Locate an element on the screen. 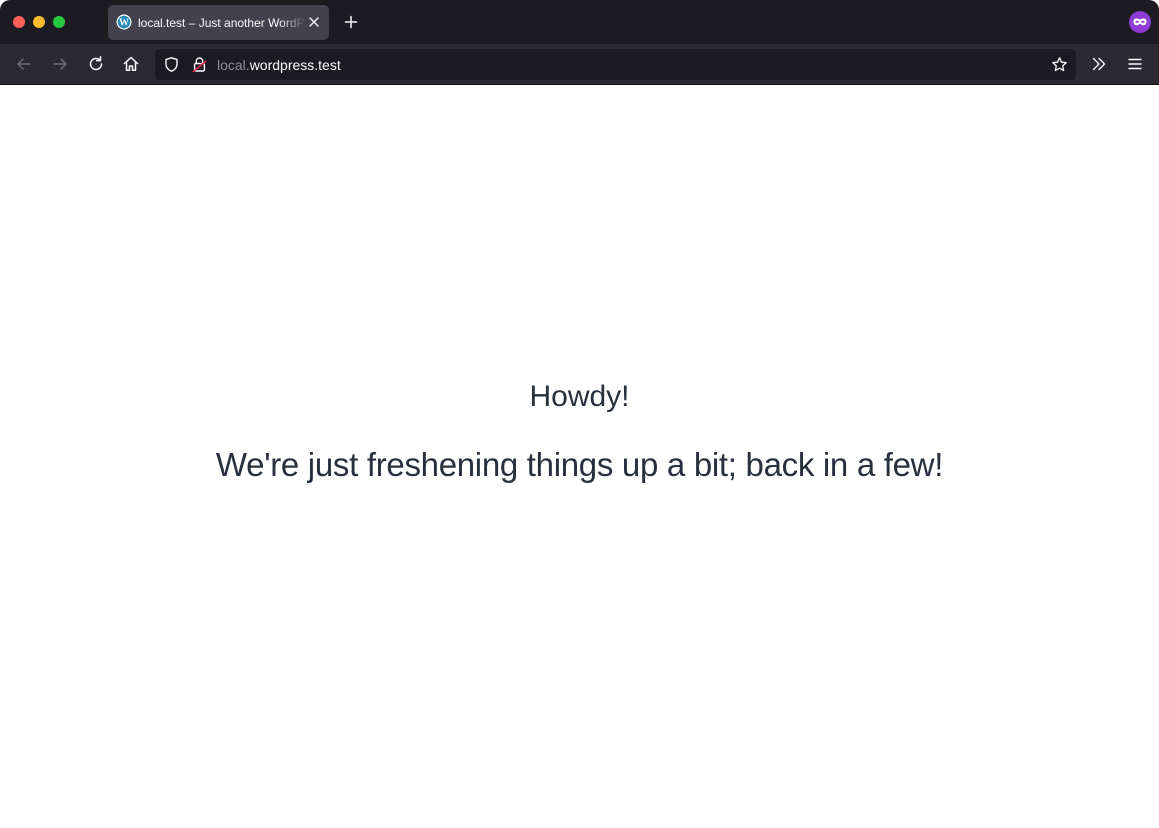  url-host-prefix: local. is located at coordinates (233, 65).